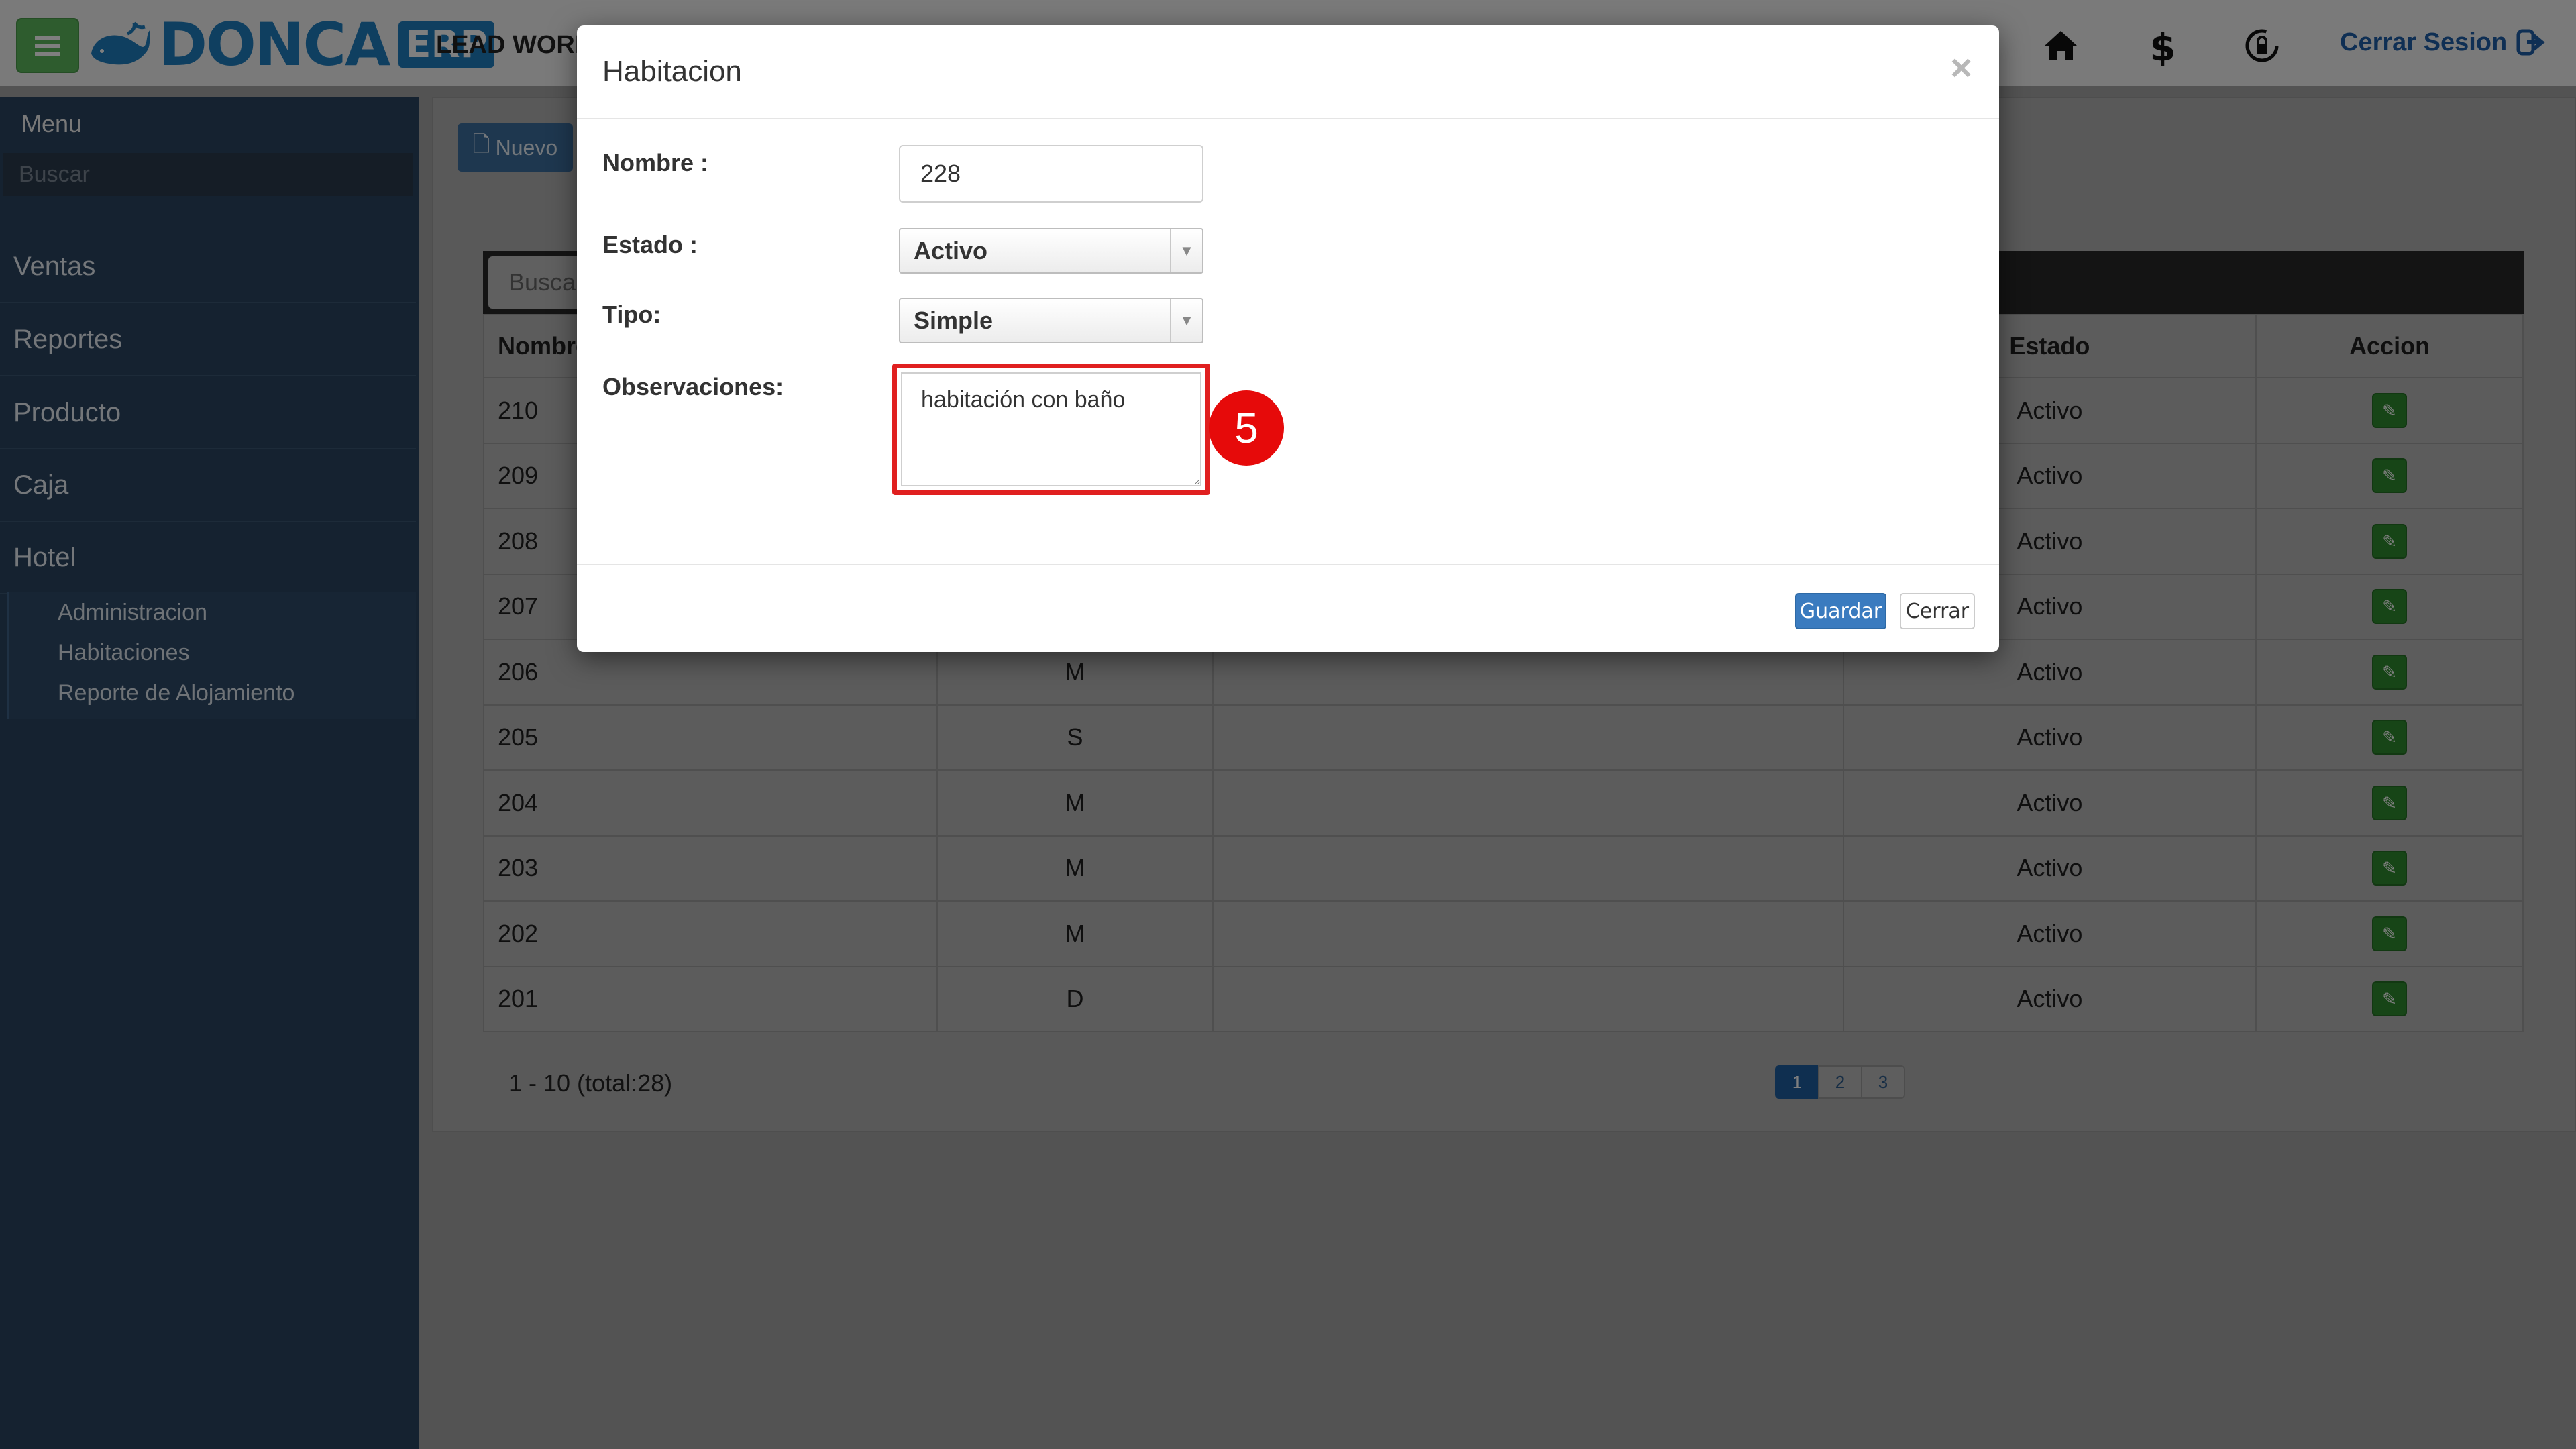  What do you see at coordinates (1288, 608) in the screenshot?
I see `modal-footer: Guardar Cerrar` at bounding box center [1288, 608].